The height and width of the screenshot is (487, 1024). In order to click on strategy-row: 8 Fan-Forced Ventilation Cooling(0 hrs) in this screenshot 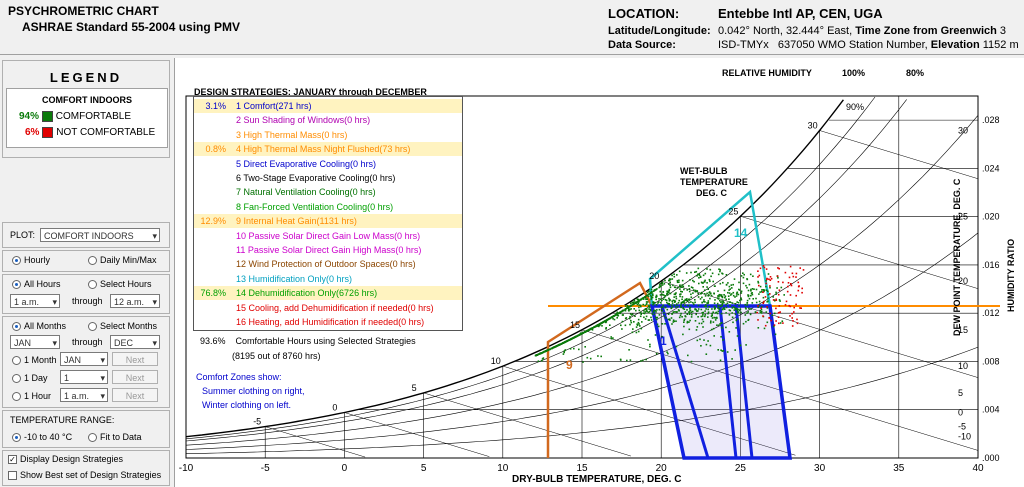, I will do `click(328, 207)`.